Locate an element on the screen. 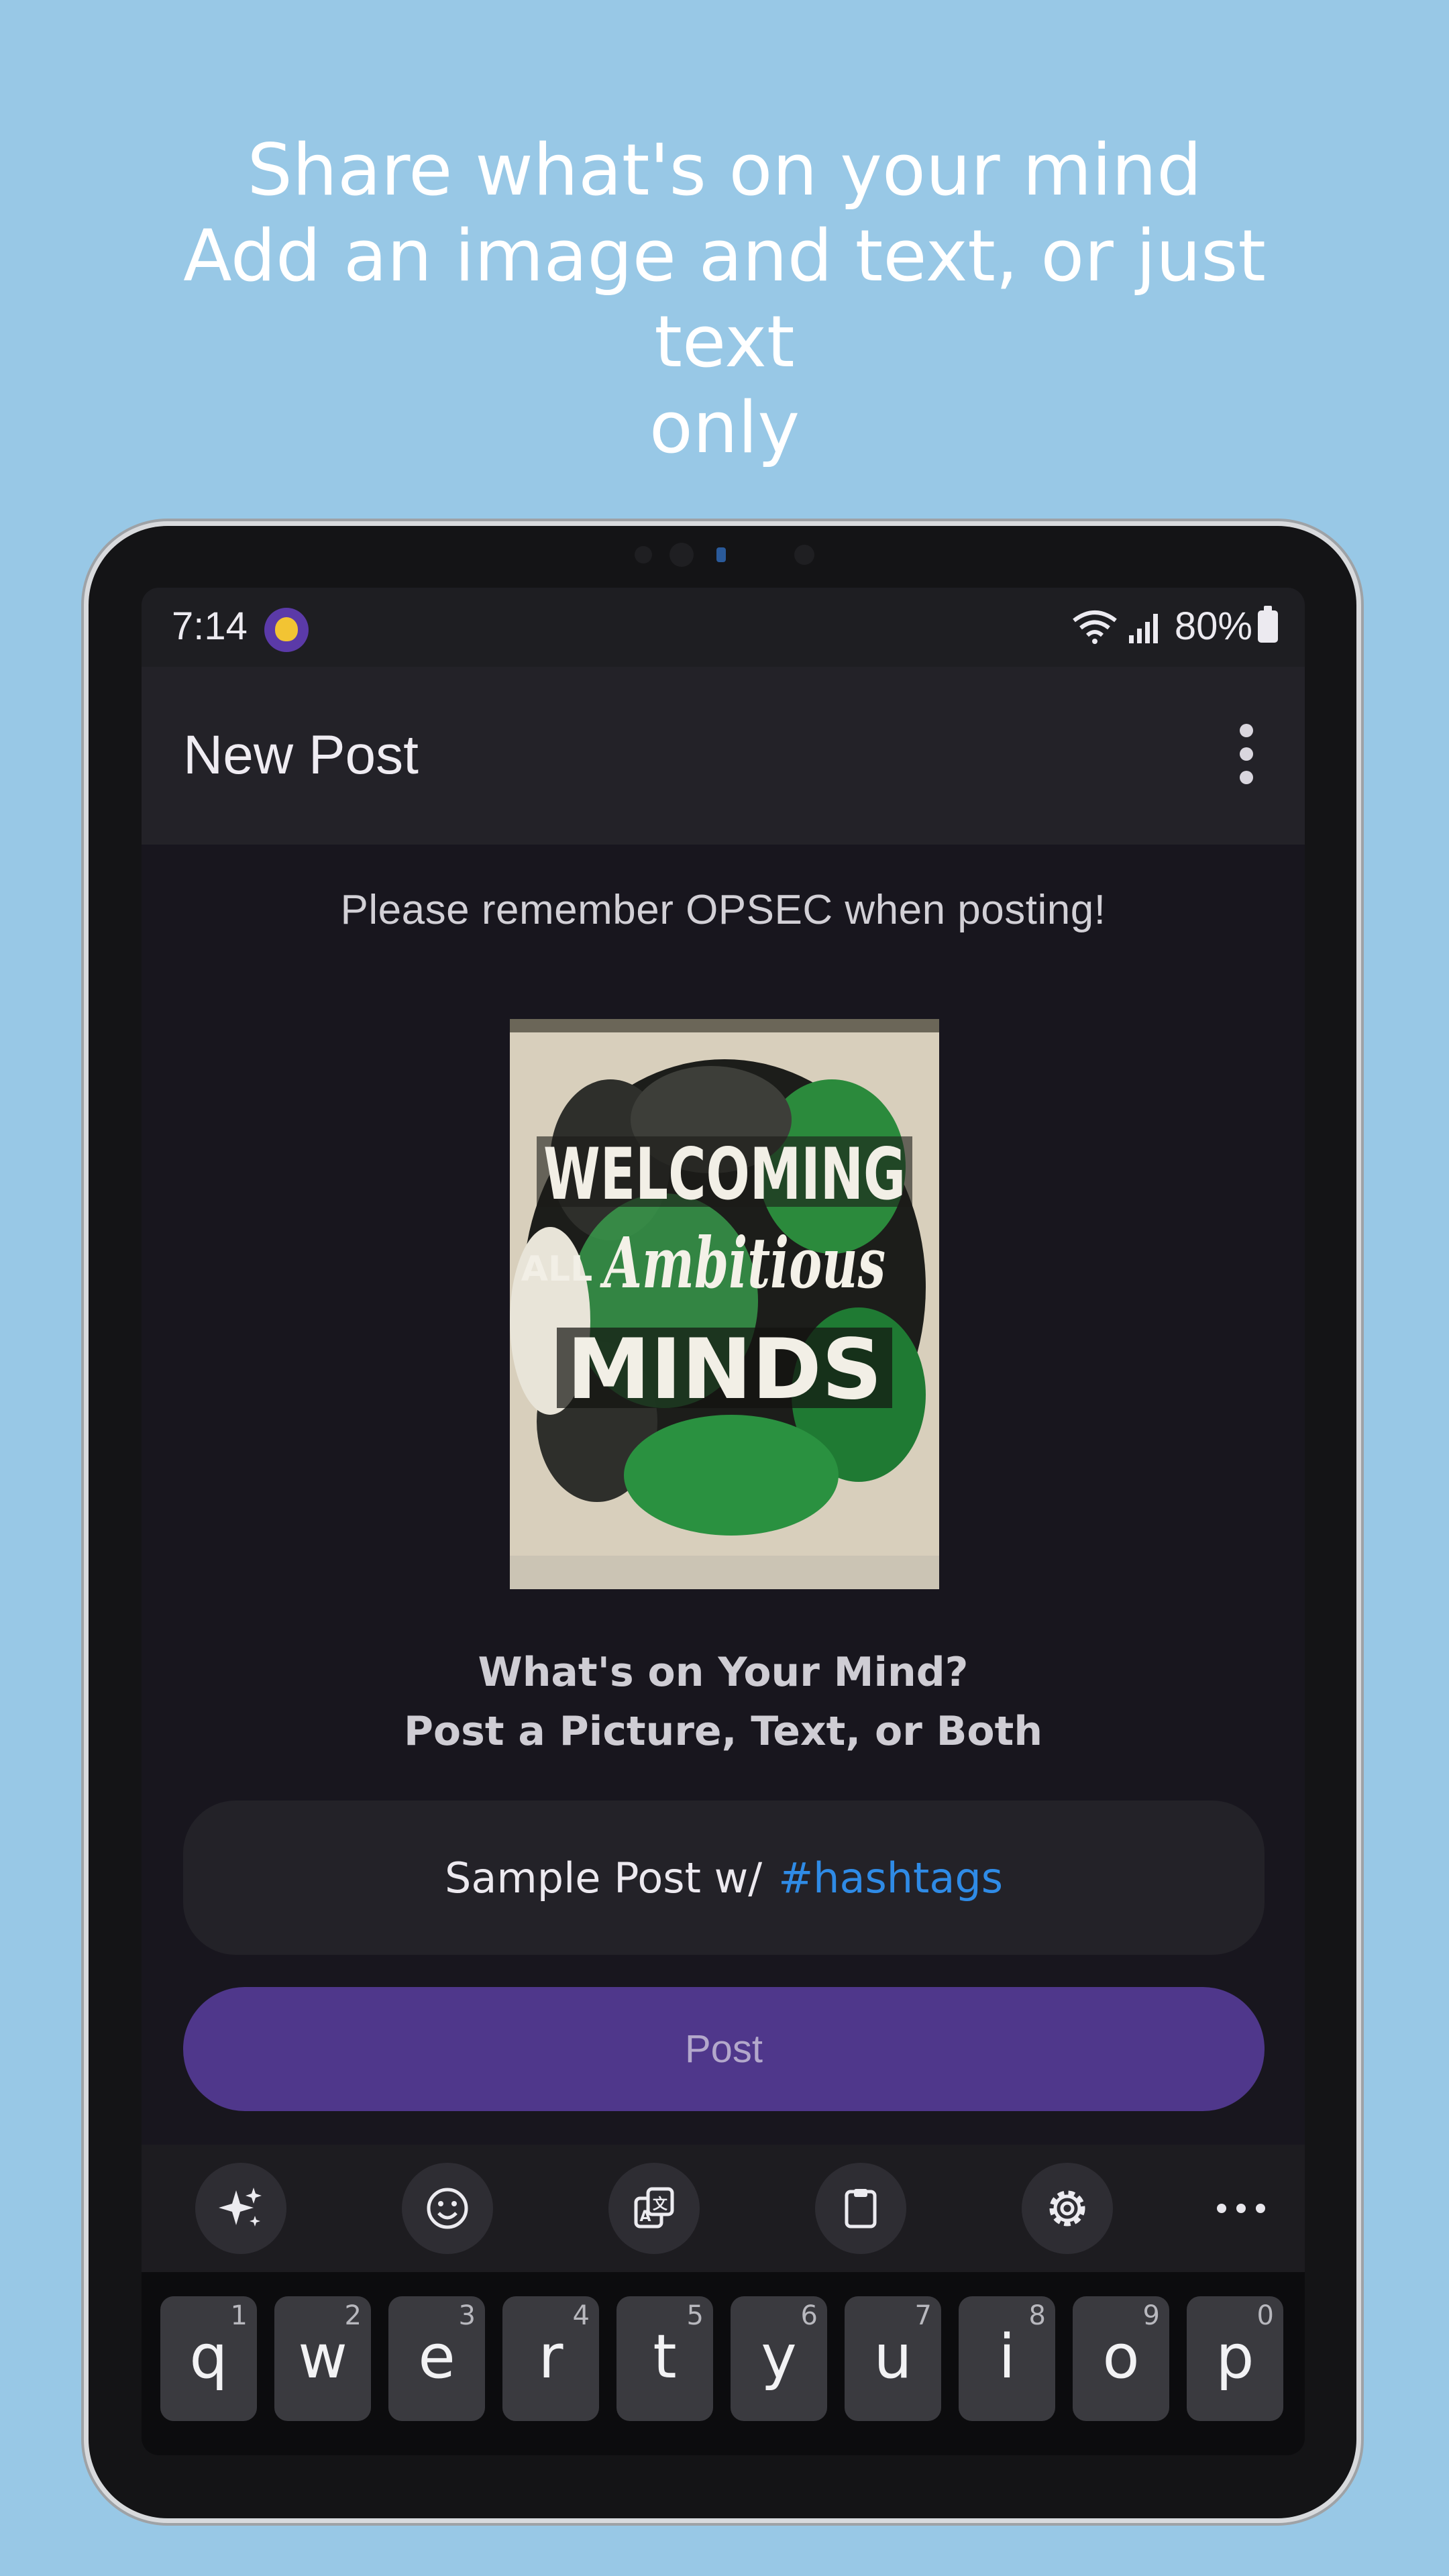 The width and height of the screenshot is (1449, 2576). more-horiz-icon is located at coordinates (1241, 2208).